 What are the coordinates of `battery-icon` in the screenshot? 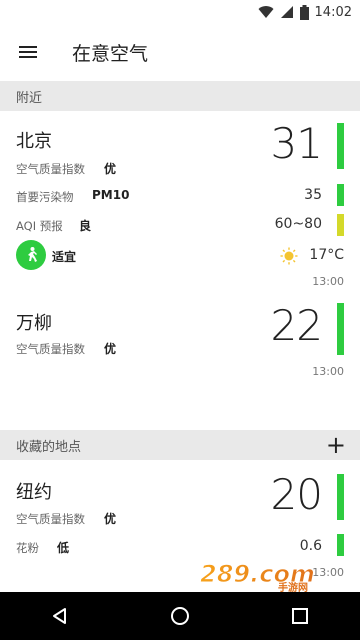 It's located at (304, 12).